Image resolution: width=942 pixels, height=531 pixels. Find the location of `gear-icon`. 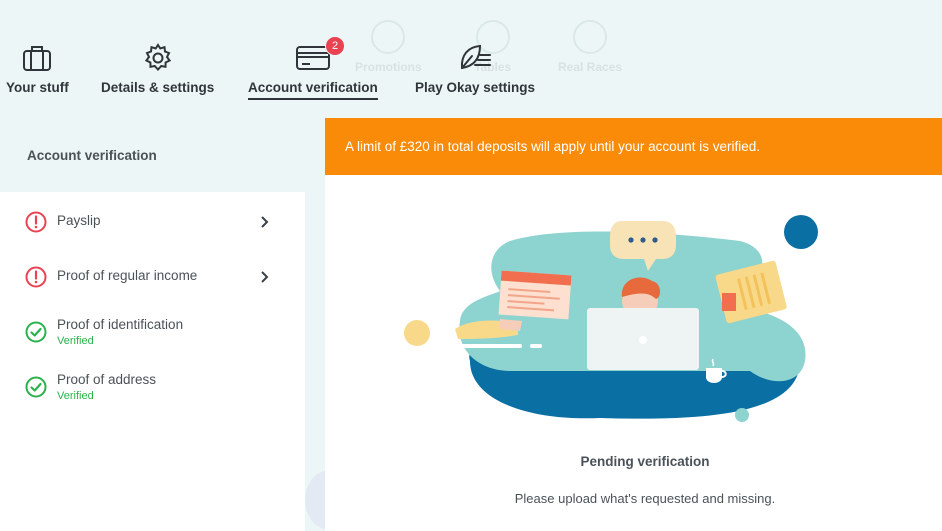

gear-icon is located at coordinates (157, 58).